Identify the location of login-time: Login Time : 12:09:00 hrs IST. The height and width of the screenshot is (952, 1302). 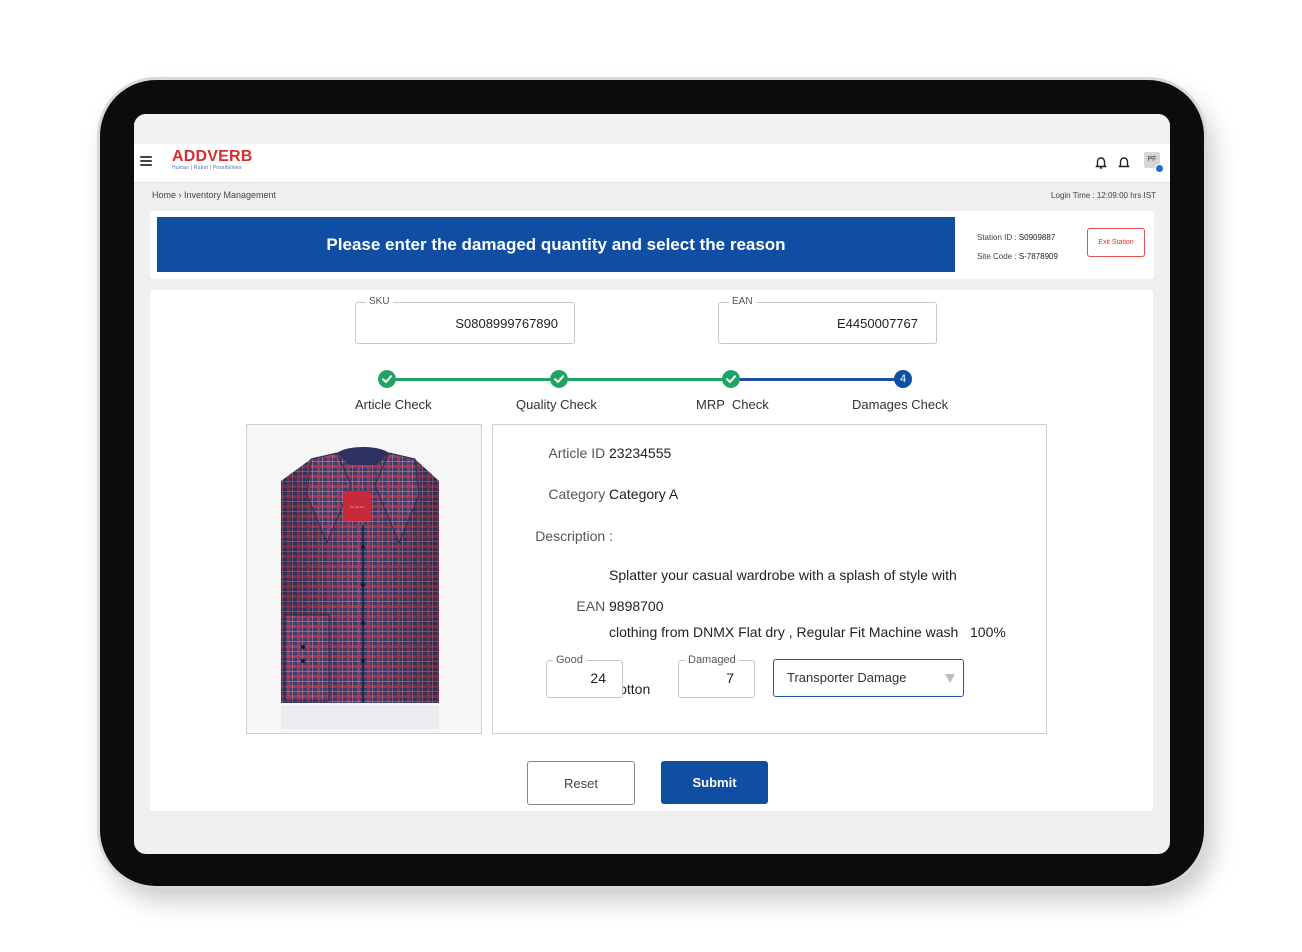
(1103, 195).